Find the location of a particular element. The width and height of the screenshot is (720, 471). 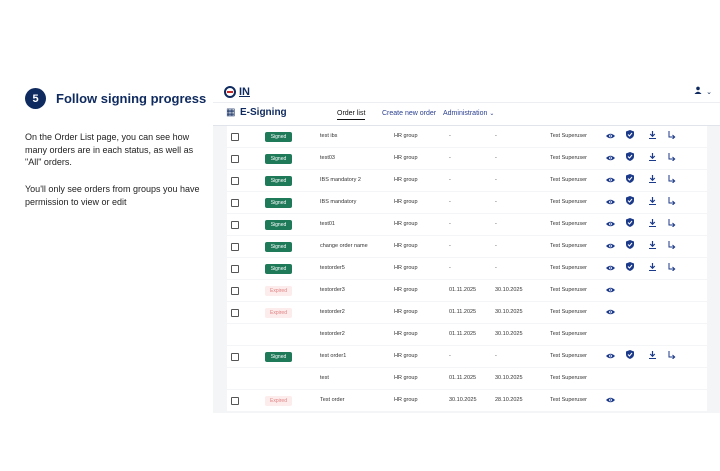

order-name: testorder3 is located at coordinates (332, 290).